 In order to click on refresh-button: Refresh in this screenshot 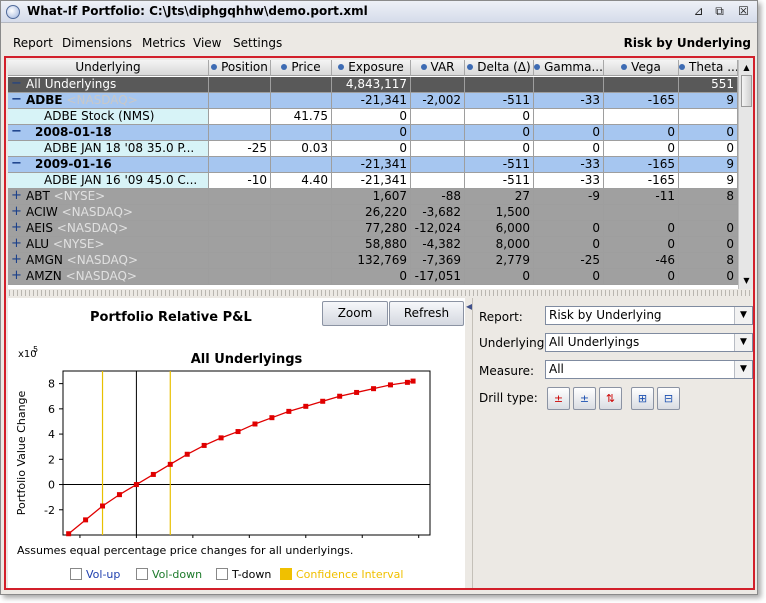, I will do `click(426, 313)`.